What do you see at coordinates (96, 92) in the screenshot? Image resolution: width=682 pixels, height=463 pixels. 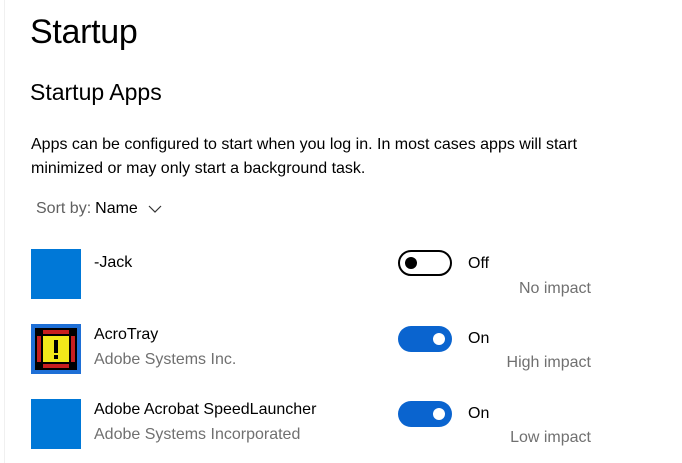 I see `section-title: Startup Apps` at bounding box center [96, 92].